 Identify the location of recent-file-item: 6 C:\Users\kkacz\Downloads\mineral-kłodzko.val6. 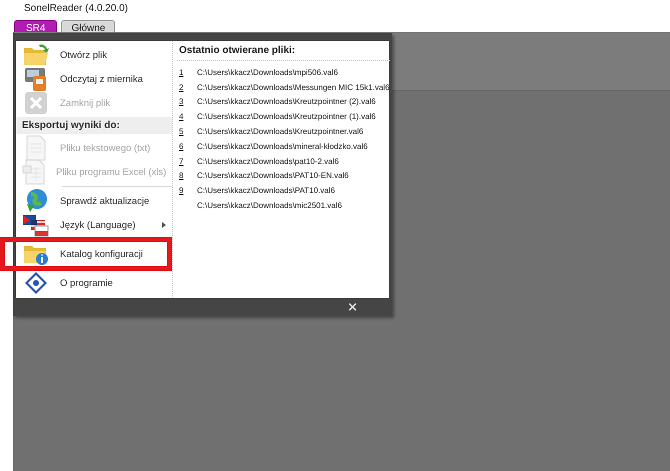
(283, 146).